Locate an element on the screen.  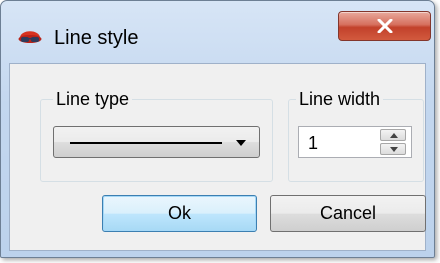
hat-icon is located at coordinates (30, 37).